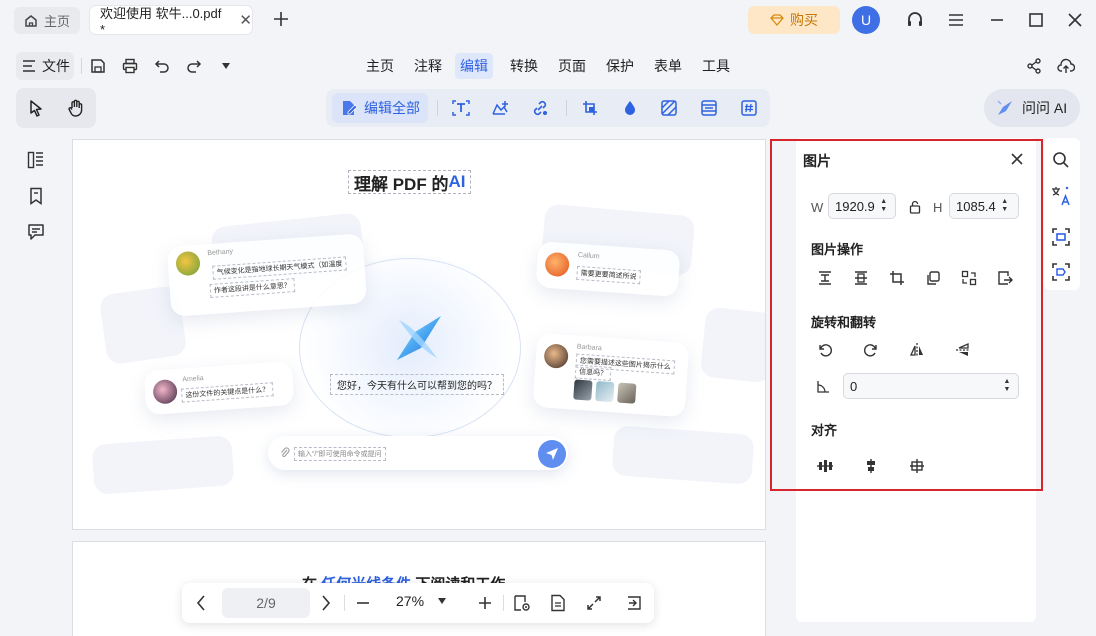 The height and width of the screenshot is (636, 1096). Describe the element at coordinates (130, 66) in the screenshot. I see `print-icon` at that location.